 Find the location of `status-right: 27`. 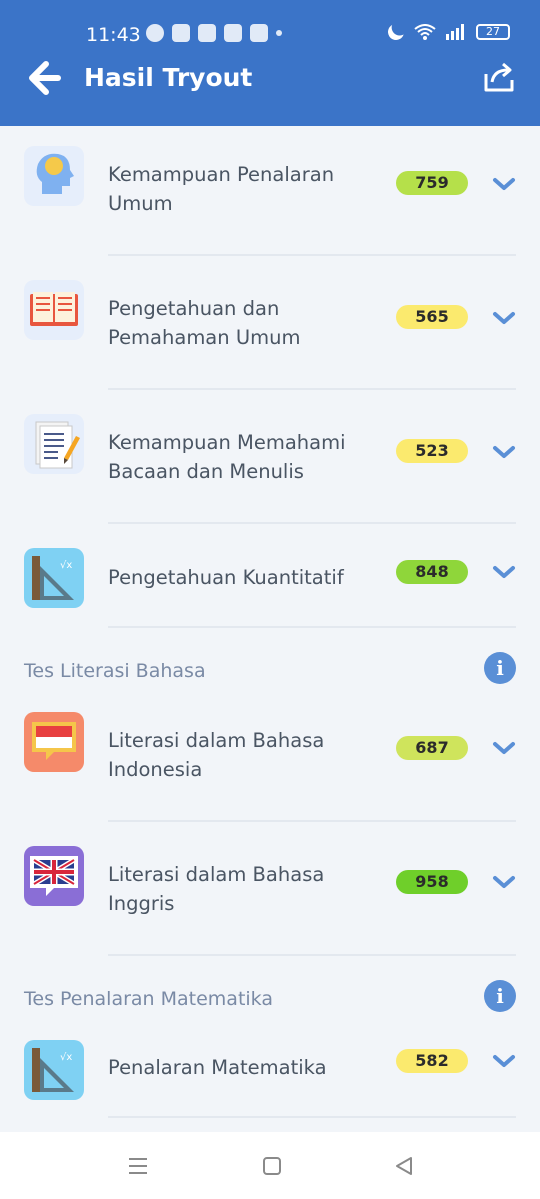

status-right: 27 is located at coordinates (449, 32).